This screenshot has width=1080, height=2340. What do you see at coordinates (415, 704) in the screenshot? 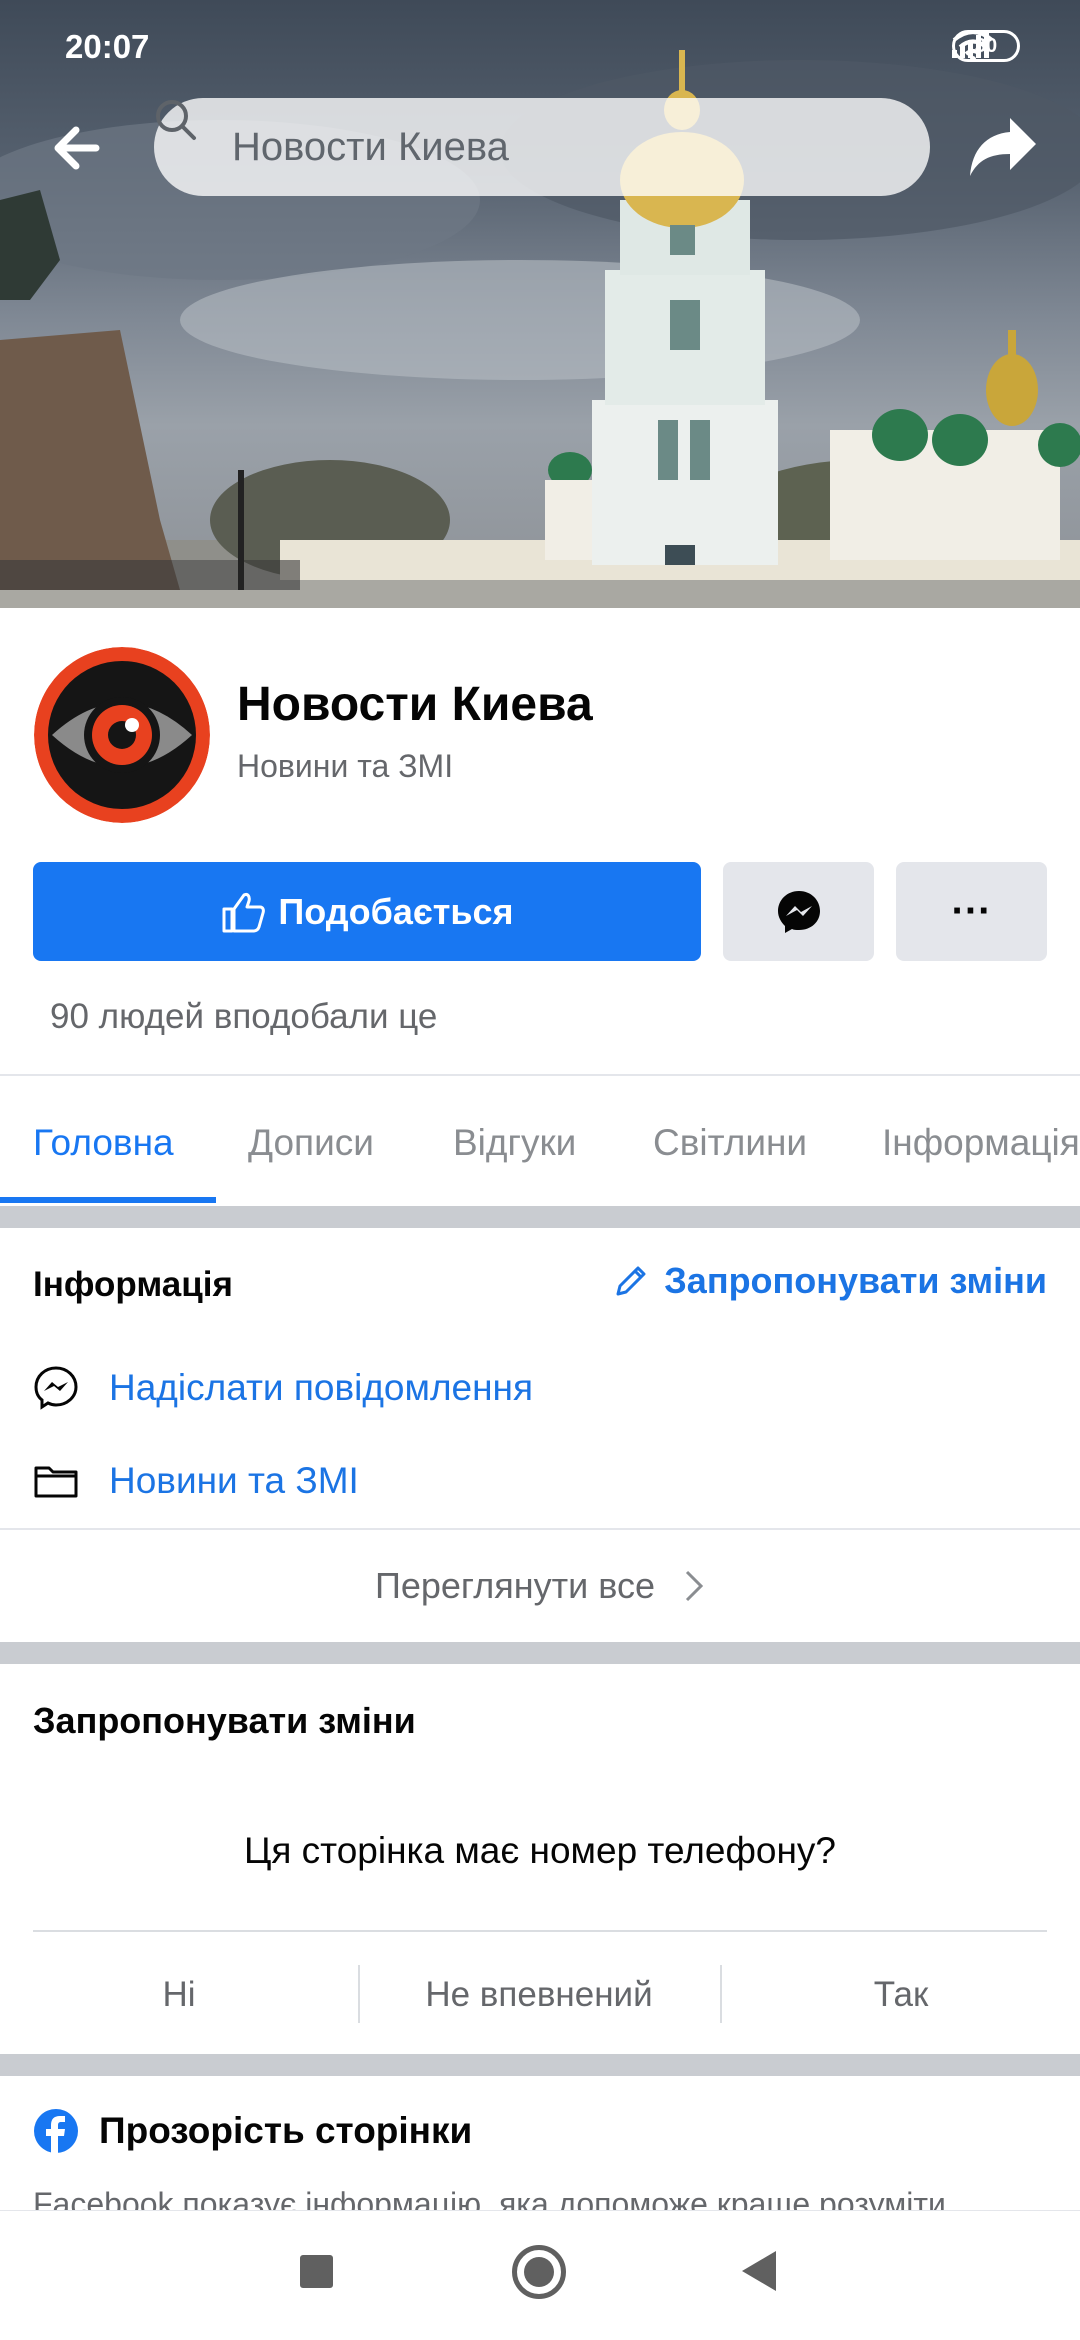
I see `page-title: Новости Киева` at bounding box center [415, 704].